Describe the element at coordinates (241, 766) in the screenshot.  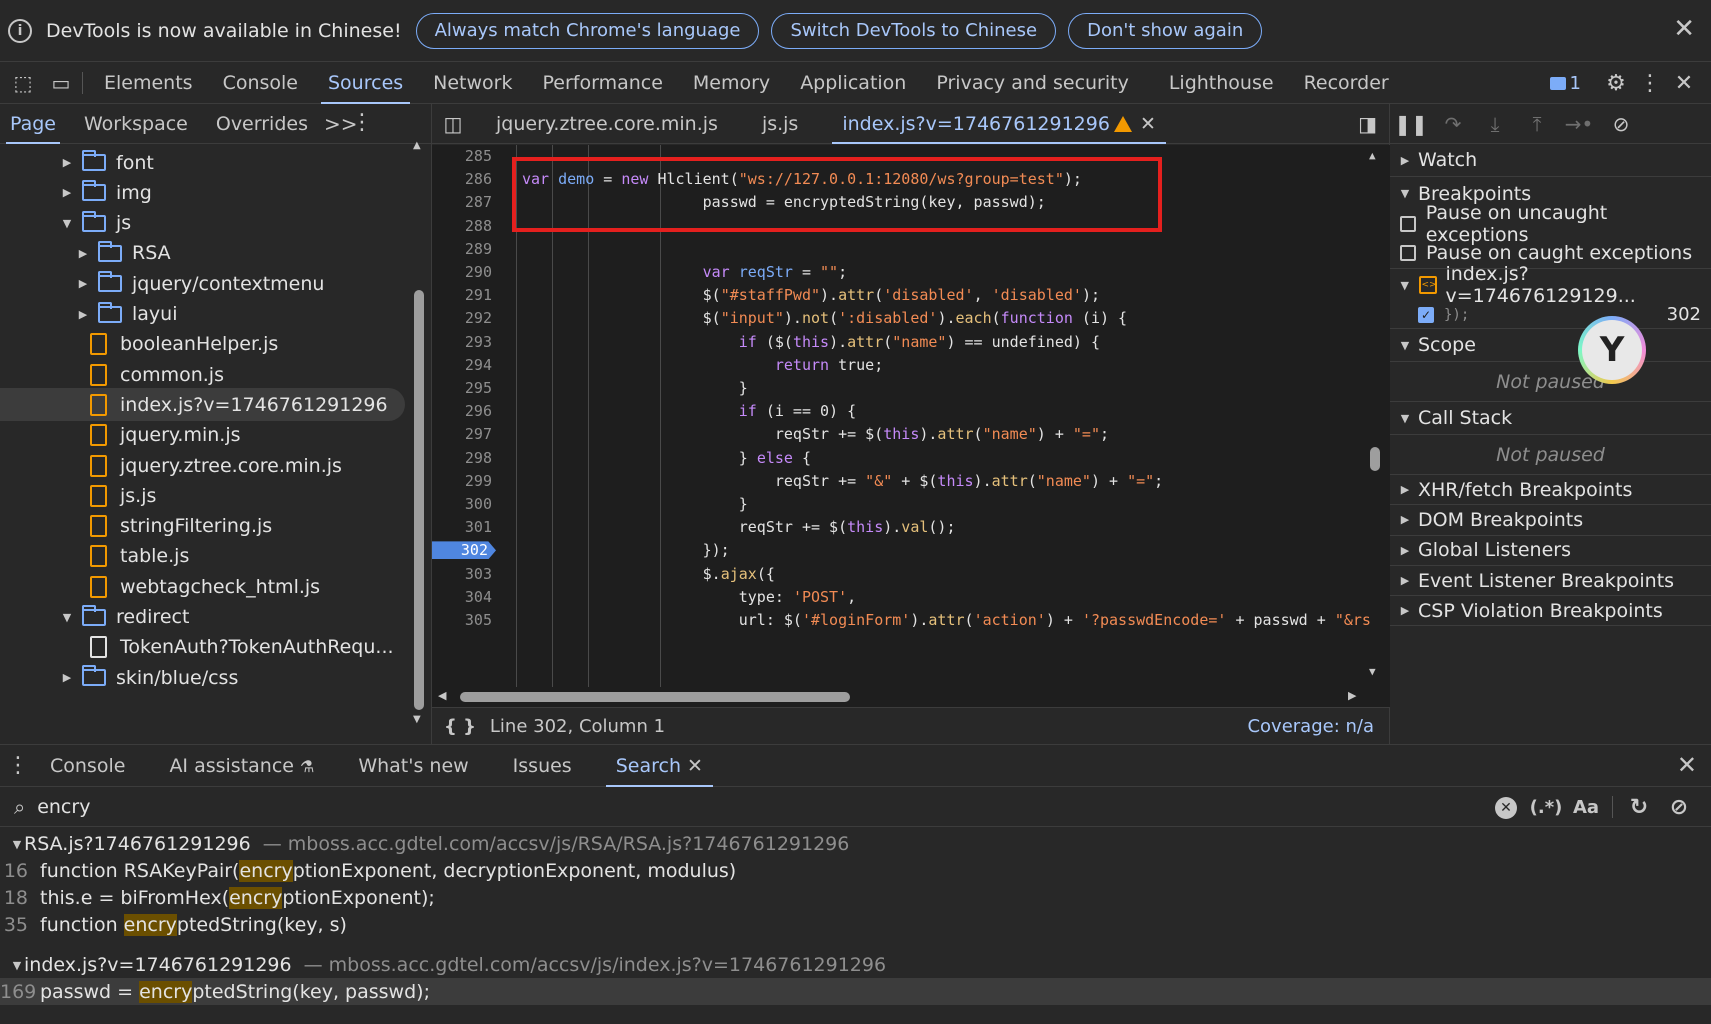
I see `drawer-tab-ai: AI assistance ⚗` at that location.